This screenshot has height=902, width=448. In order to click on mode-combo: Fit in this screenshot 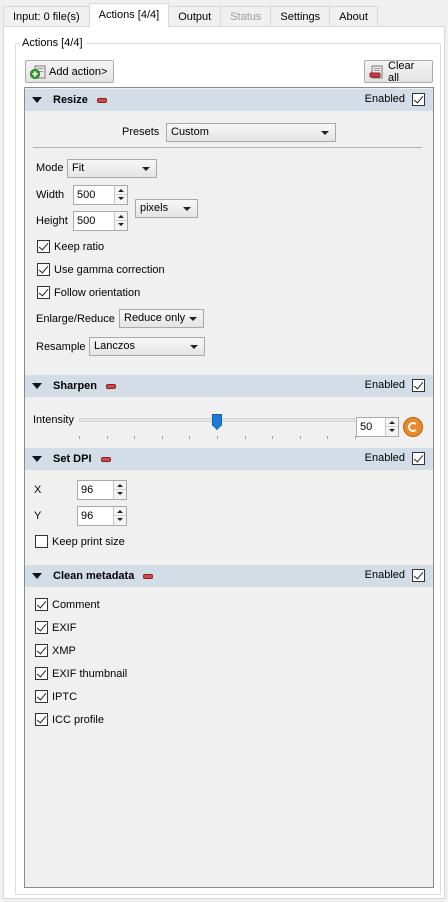, I will do `click(112, 168)`.